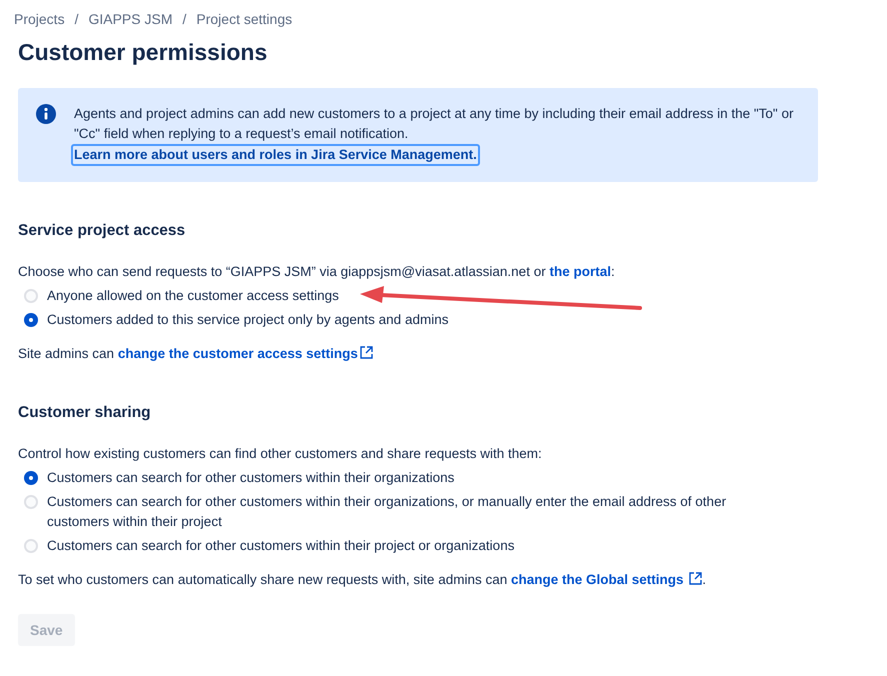  I want to click on learn-more-link: Learn more about users and roles in Jira Service Management., so click(275, 155).